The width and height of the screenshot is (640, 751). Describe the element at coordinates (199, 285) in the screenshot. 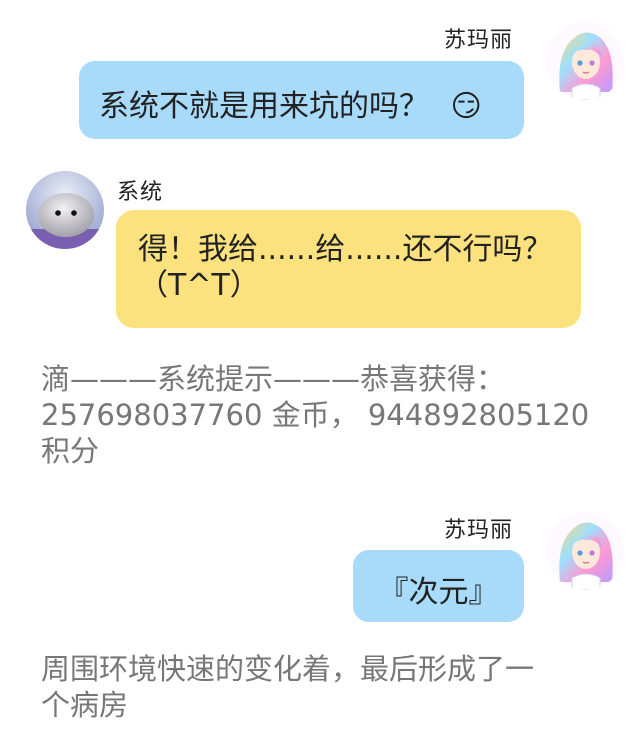

I see `message-text: （T^T）` at that location.